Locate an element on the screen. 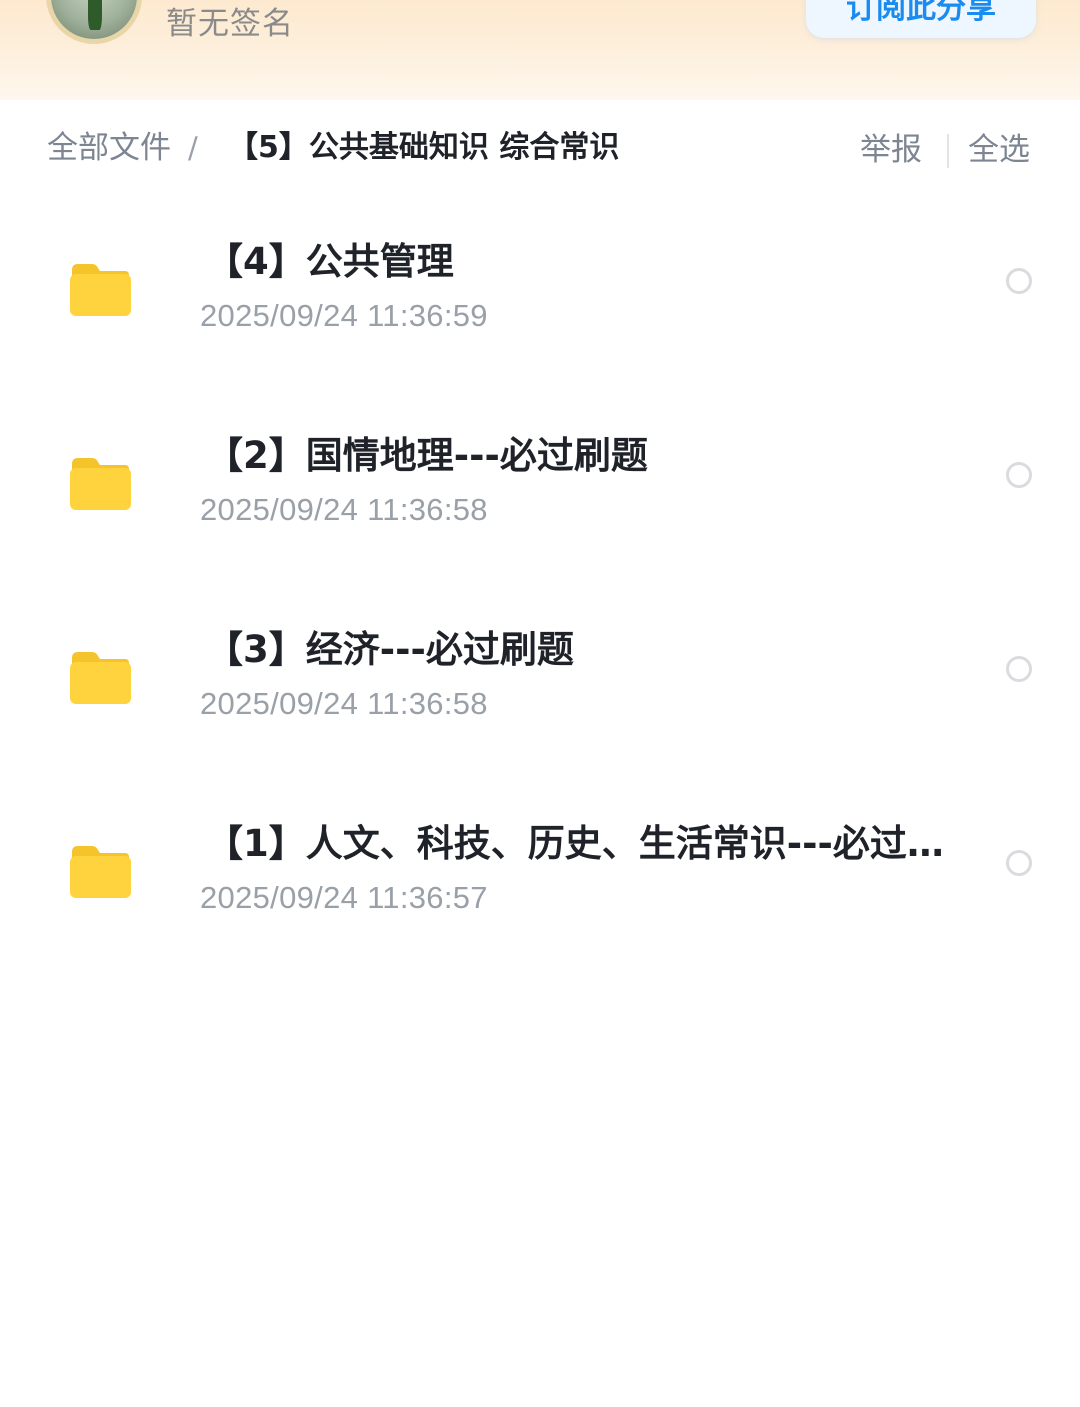 This screenshot has height=1407, width=1080. file-name: 【3】经济---必过刷题 is located at coordinates (390, 649).